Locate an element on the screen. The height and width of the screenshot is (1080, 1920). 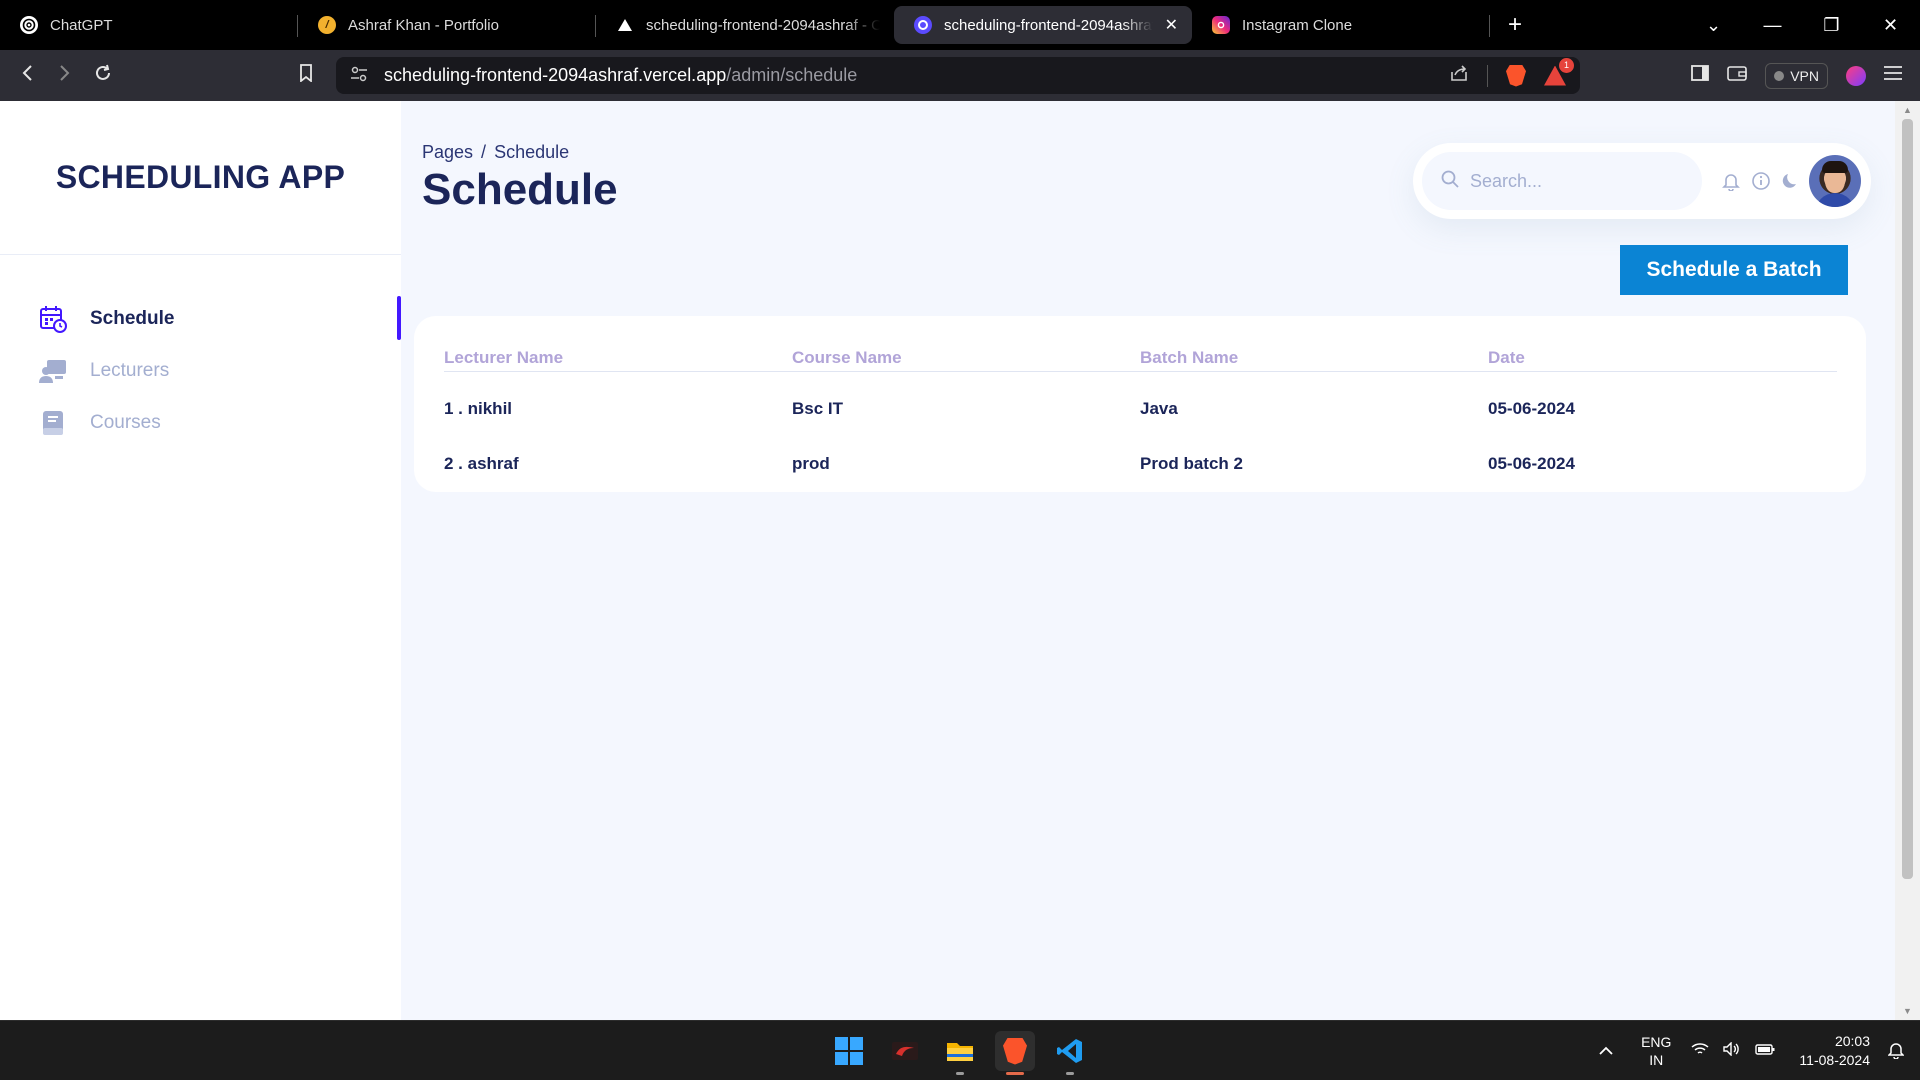
table-row: 2 . ashraf prod Prod batch 2 05-06-2024 is located at coordinates (1140, 469).